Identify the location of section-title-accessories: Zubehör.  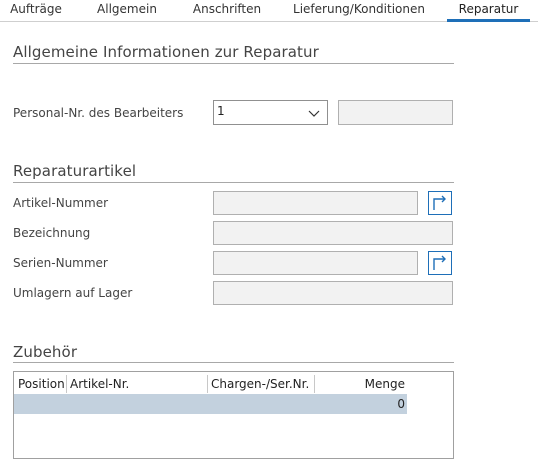
(45, 352).